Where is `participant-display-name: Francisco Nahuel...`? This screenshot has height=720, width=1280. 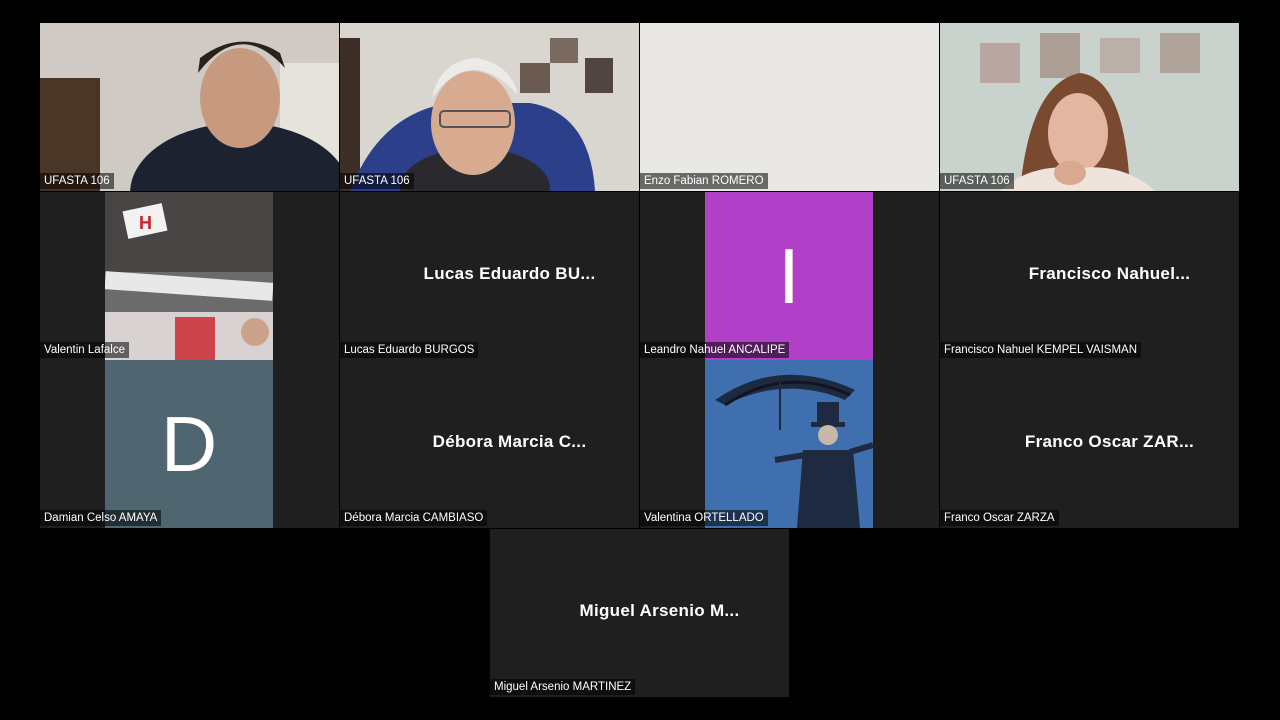 participant-display-name: Francisco Nahuel... is located at coordinates (1109, 273).